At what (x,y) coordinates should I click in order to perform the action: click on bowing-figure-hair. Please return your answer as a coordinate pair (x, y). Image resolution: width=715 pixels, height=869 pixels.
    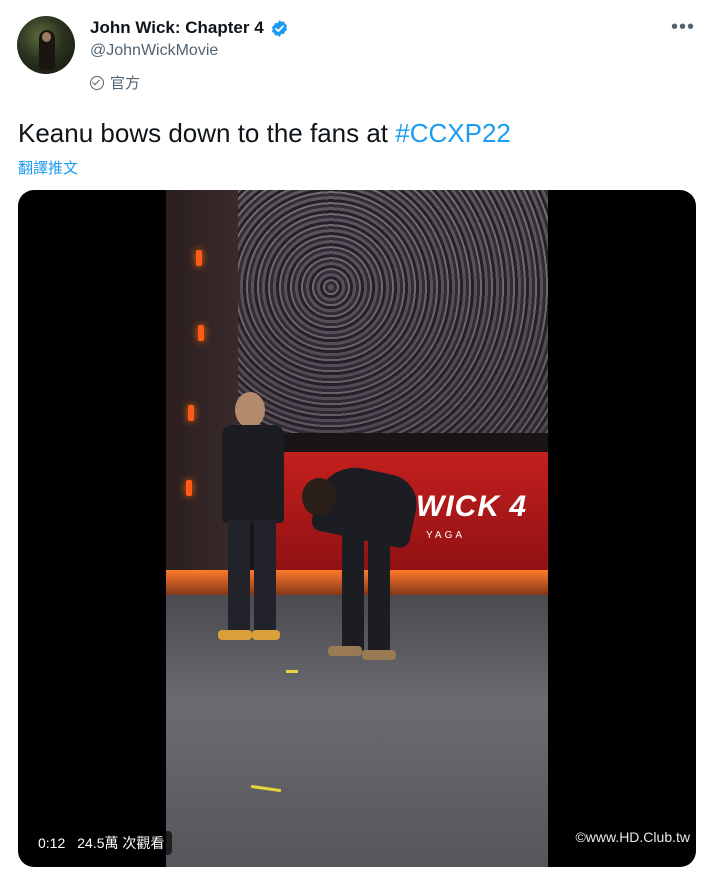
    Looking at the image, I should click on (319, 497).